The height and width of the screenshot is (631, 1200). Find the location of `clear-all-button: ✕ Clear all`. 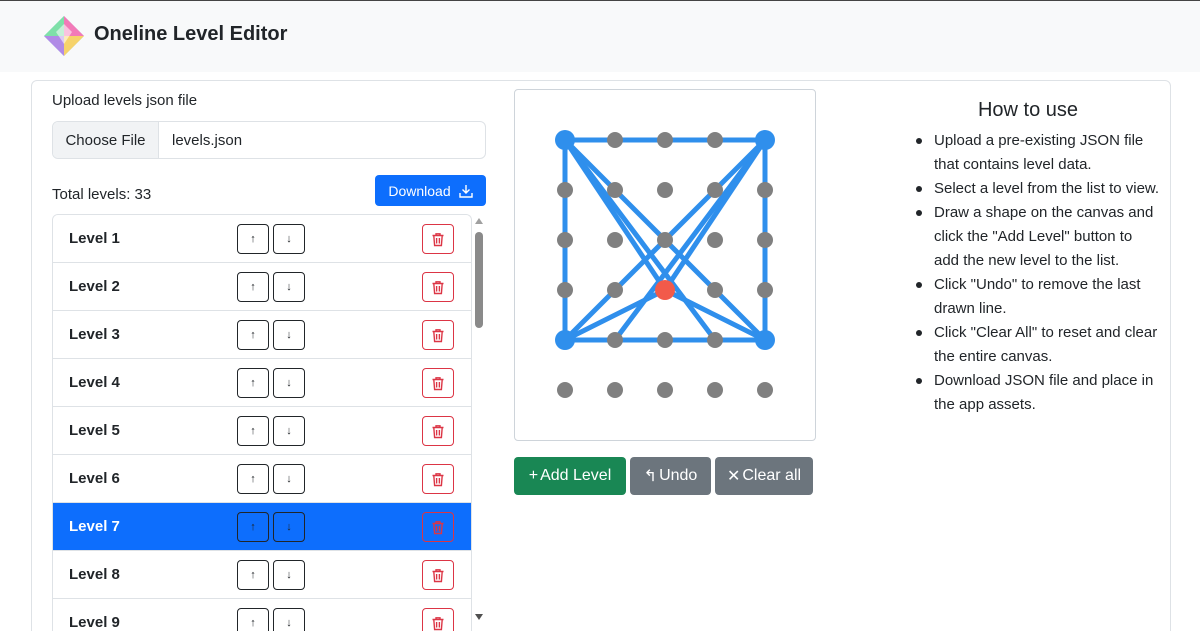

clear-all-button: ✕ Clear all is located at coordinates (764, 476).